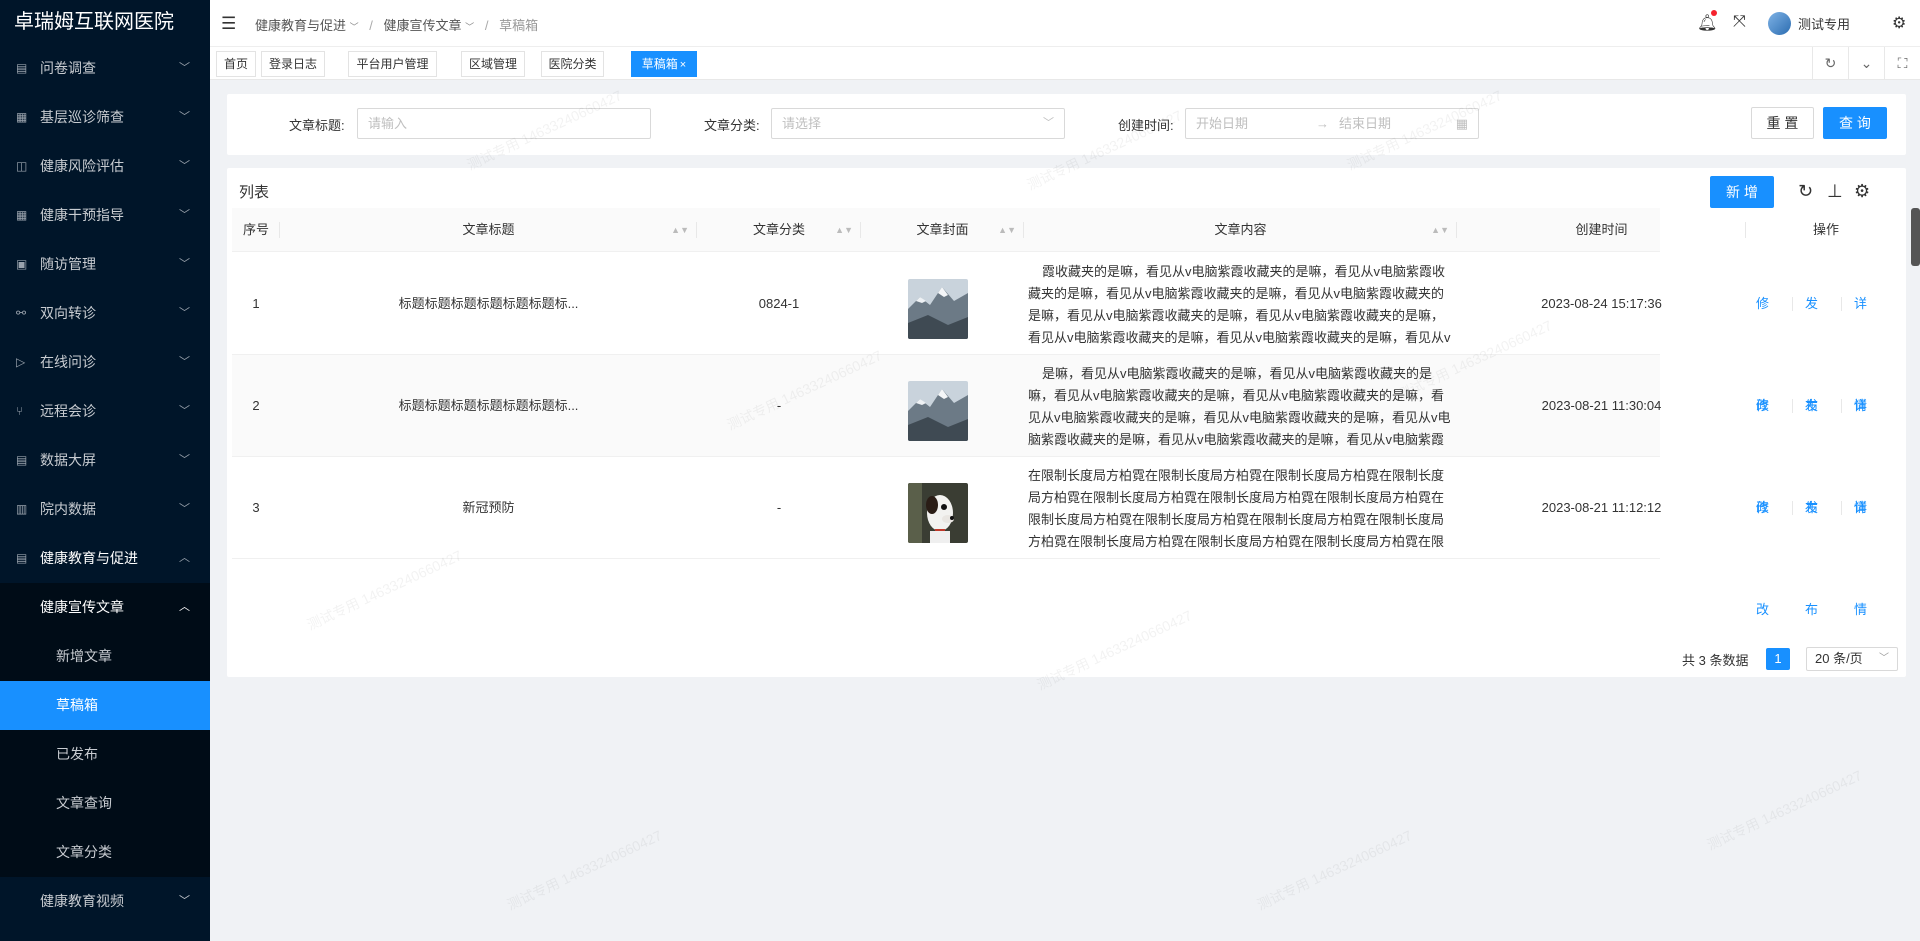  Describe the element at coordinates (1707, 23) in the screenshot. I see `bell-icon: 🔔︎` at that location.